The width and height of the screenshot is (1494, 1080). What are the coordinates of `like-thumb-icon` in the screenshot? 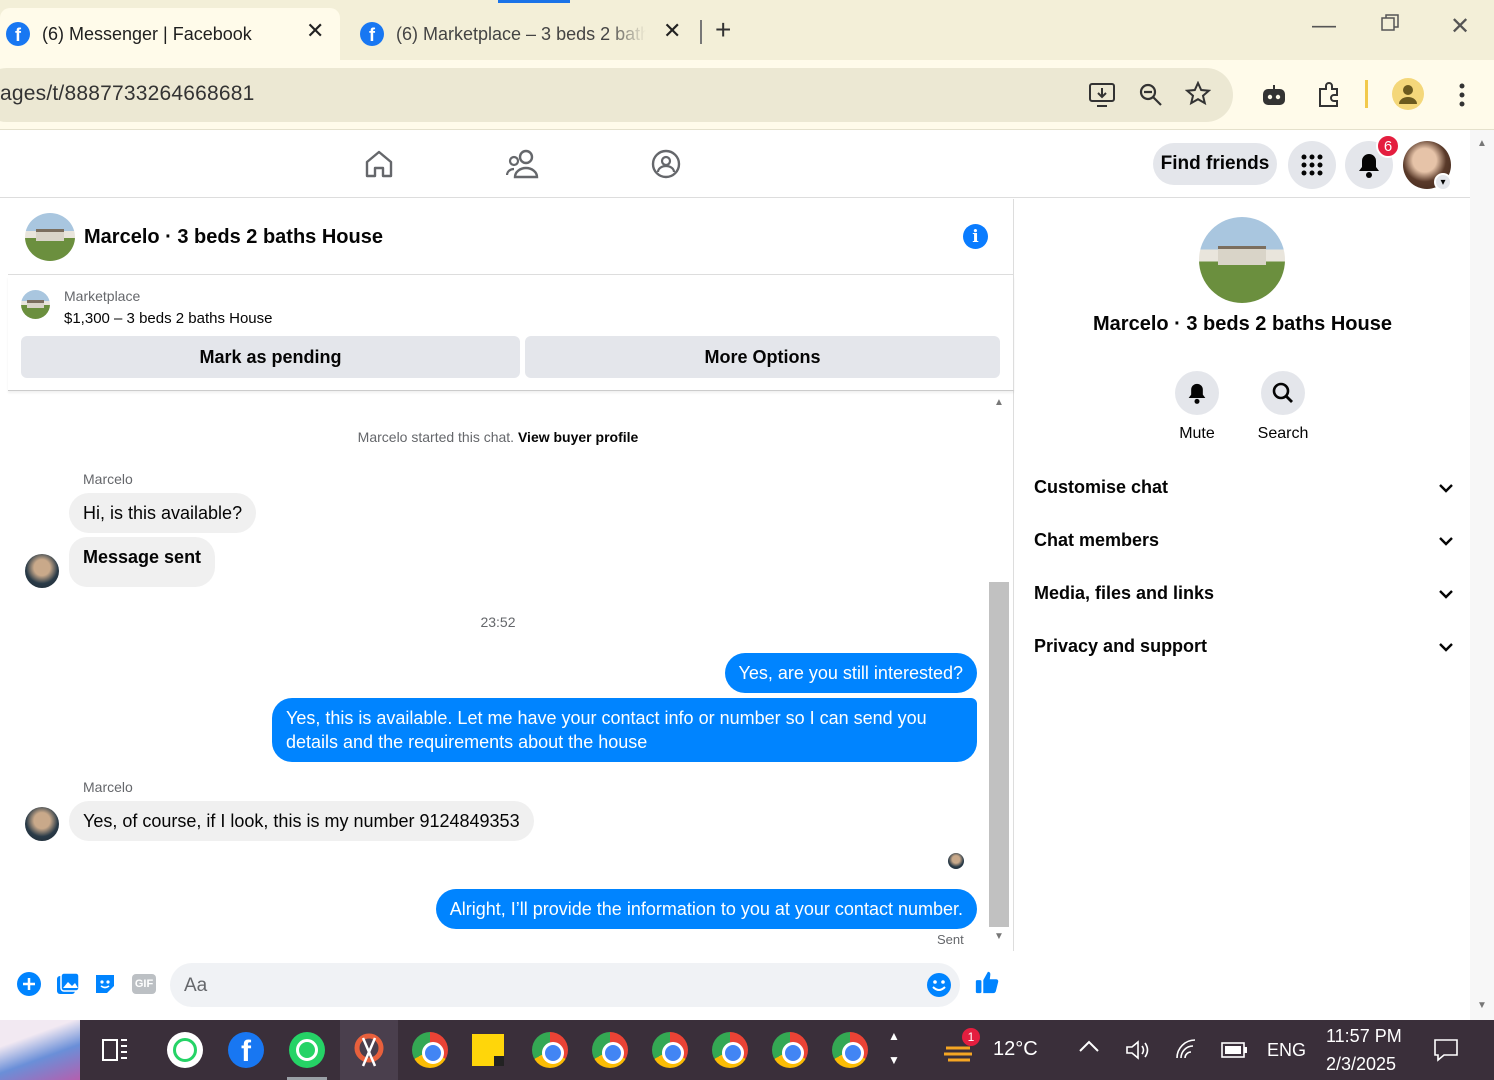 It's located at (987, 982).